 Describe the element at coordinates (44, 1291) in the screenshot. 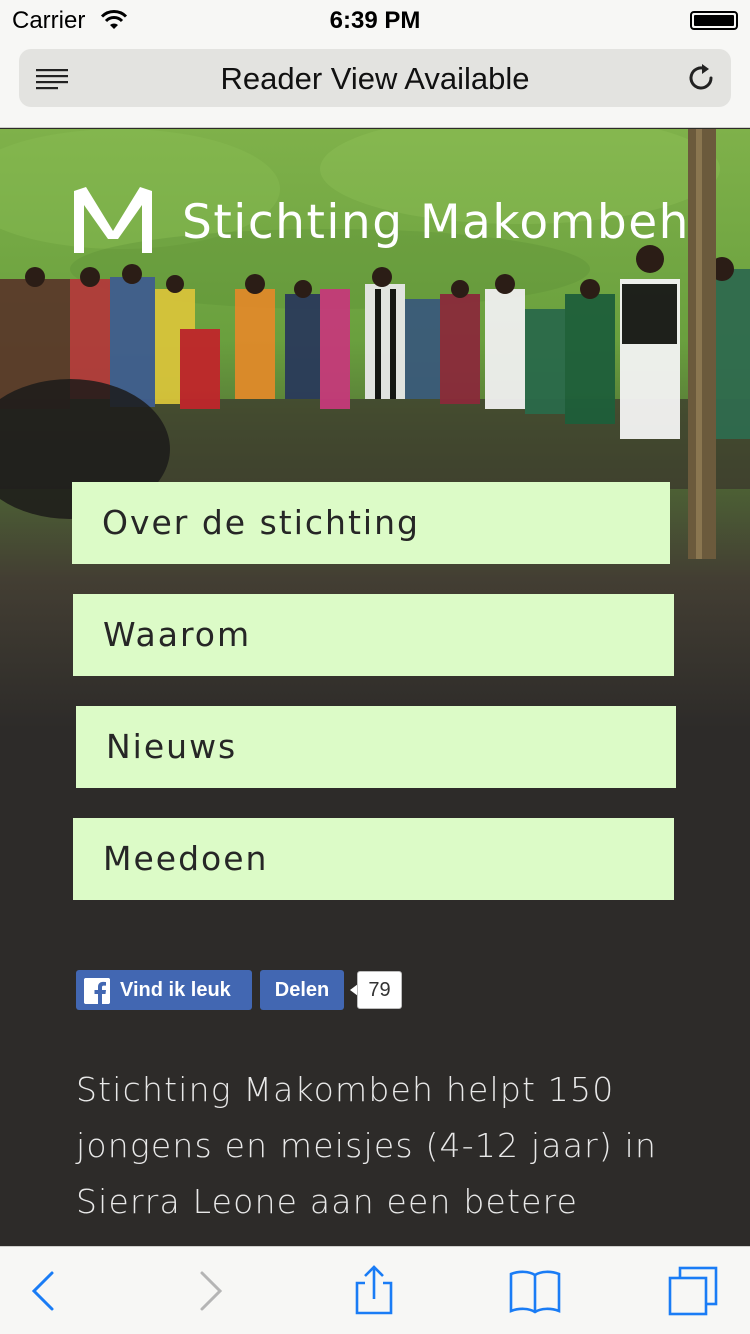

I see `back-icon` at that location.